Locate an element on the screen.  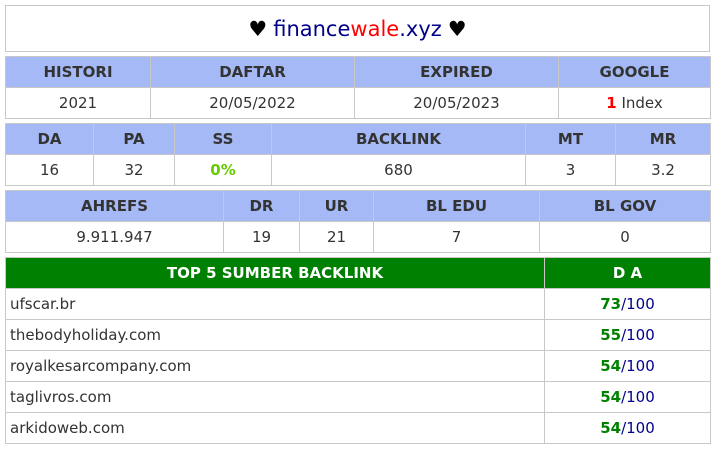
mr-value: 3.2 is located at coordinates (663, 170).